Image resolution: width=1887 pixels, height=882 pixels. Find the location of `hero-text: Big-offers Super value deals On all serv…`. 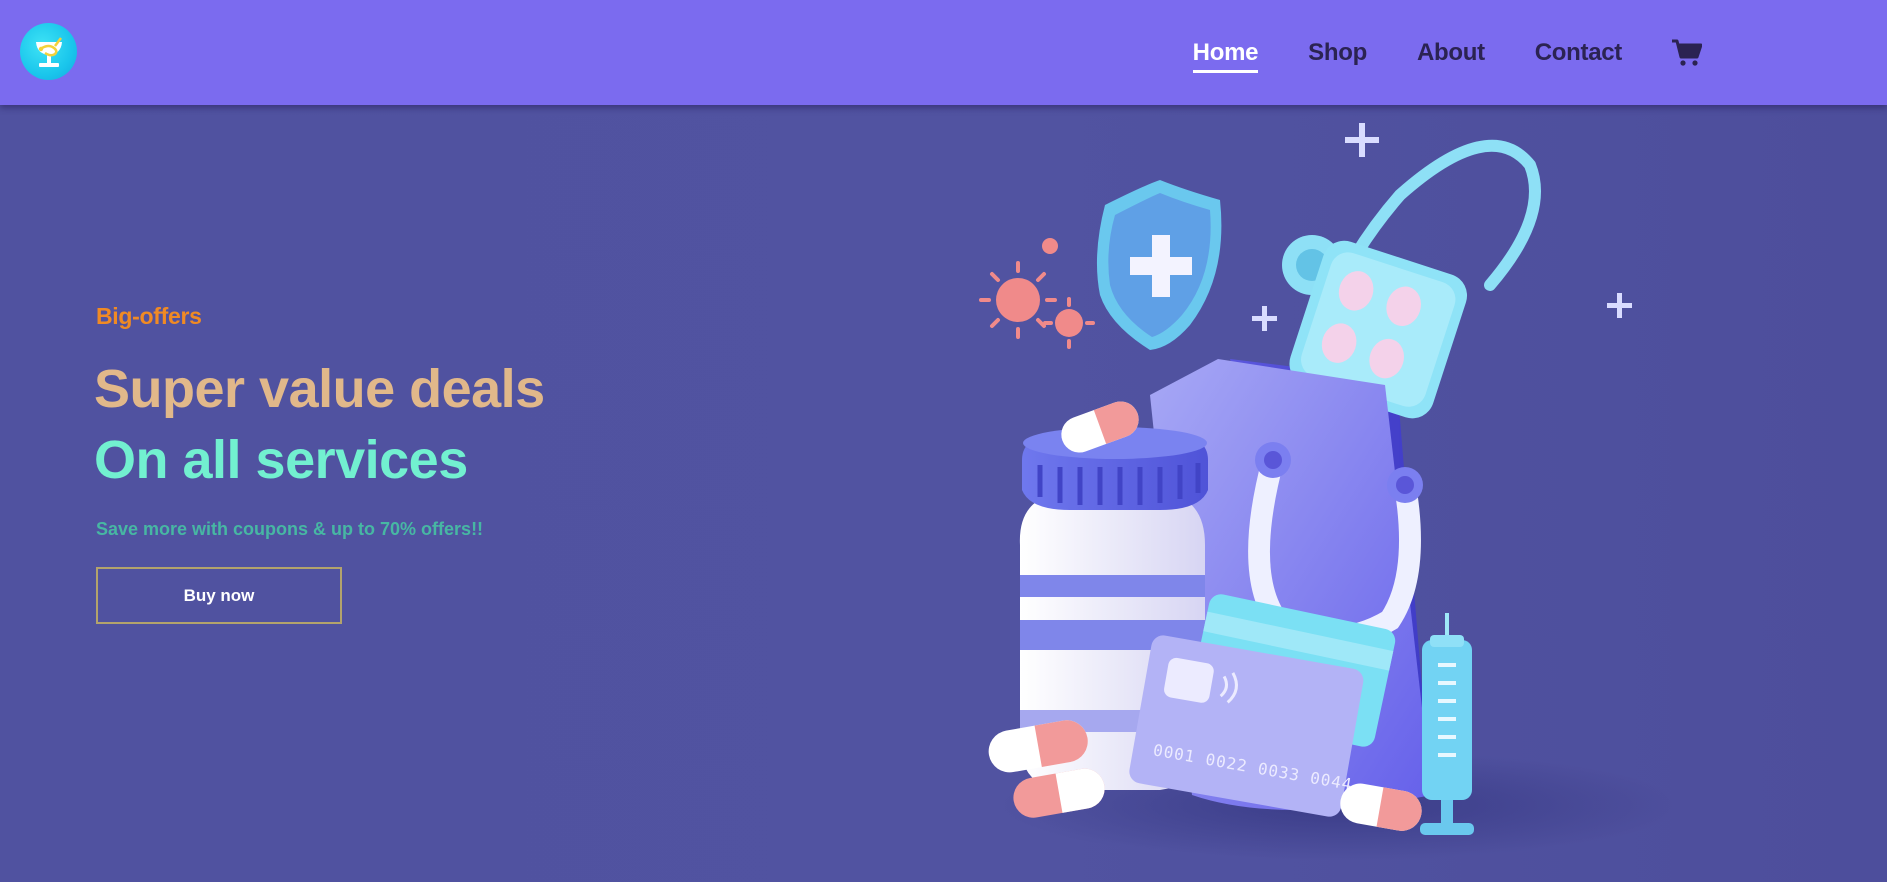

hero-text: Big-offers Super value deals On all serv… is located at coordinates (319, 463).